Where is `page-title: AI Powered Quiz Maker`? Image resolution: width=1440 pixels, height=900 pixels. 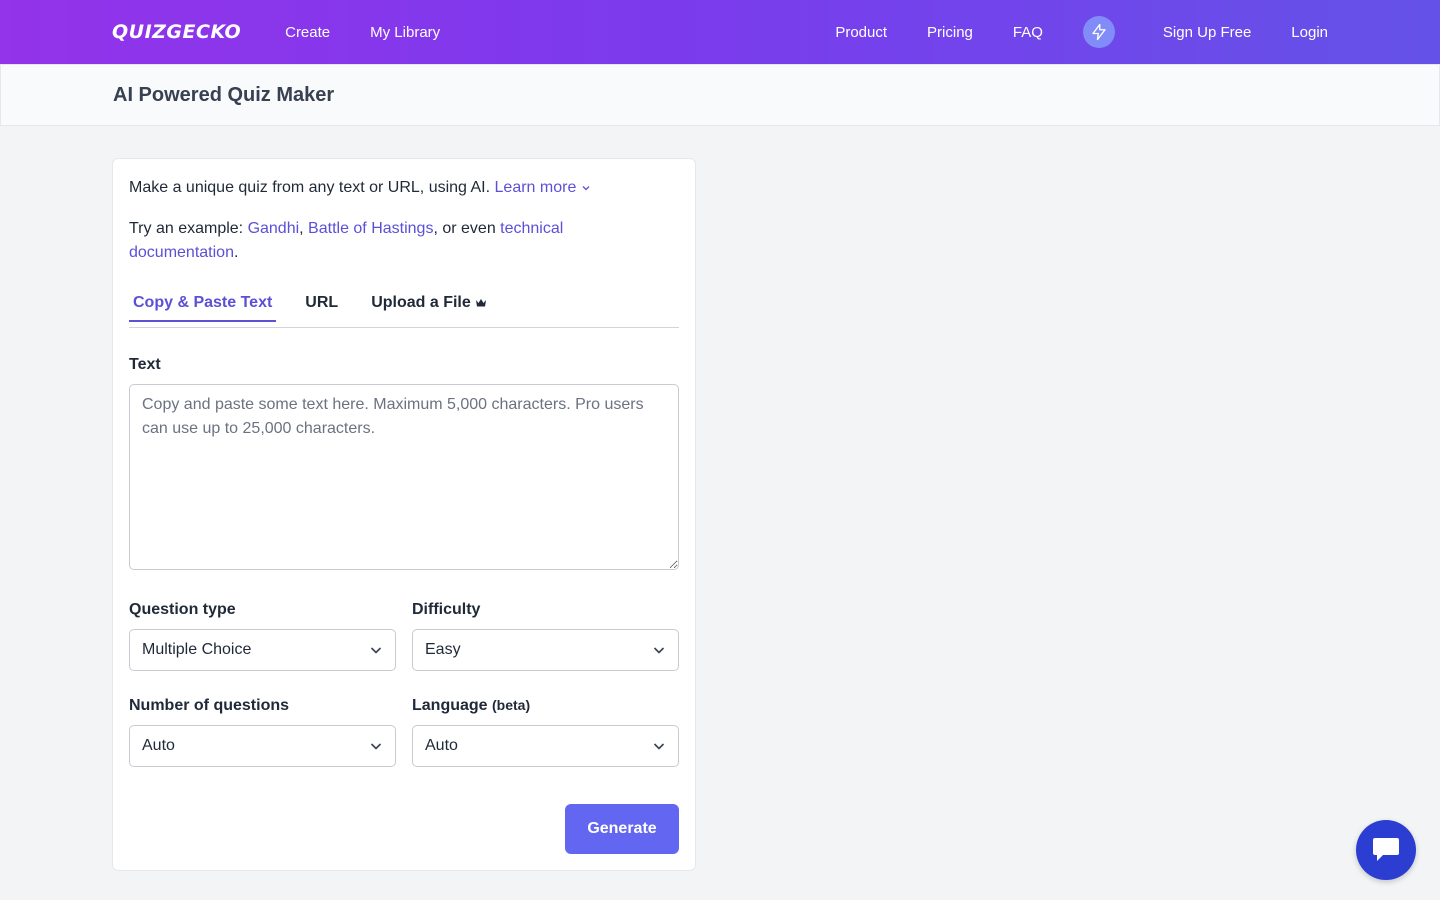
page-title: AI Powered Quiz Maker is located at coordinates (224, 94).